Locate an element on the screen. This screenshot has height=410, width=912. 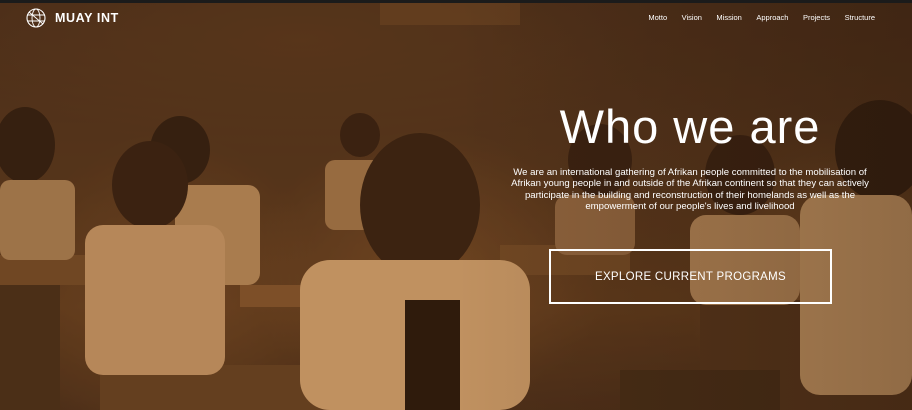
explore-programs-button: EXPLORE CURRENT PROGRAMS is located at coordinates (690, 276).